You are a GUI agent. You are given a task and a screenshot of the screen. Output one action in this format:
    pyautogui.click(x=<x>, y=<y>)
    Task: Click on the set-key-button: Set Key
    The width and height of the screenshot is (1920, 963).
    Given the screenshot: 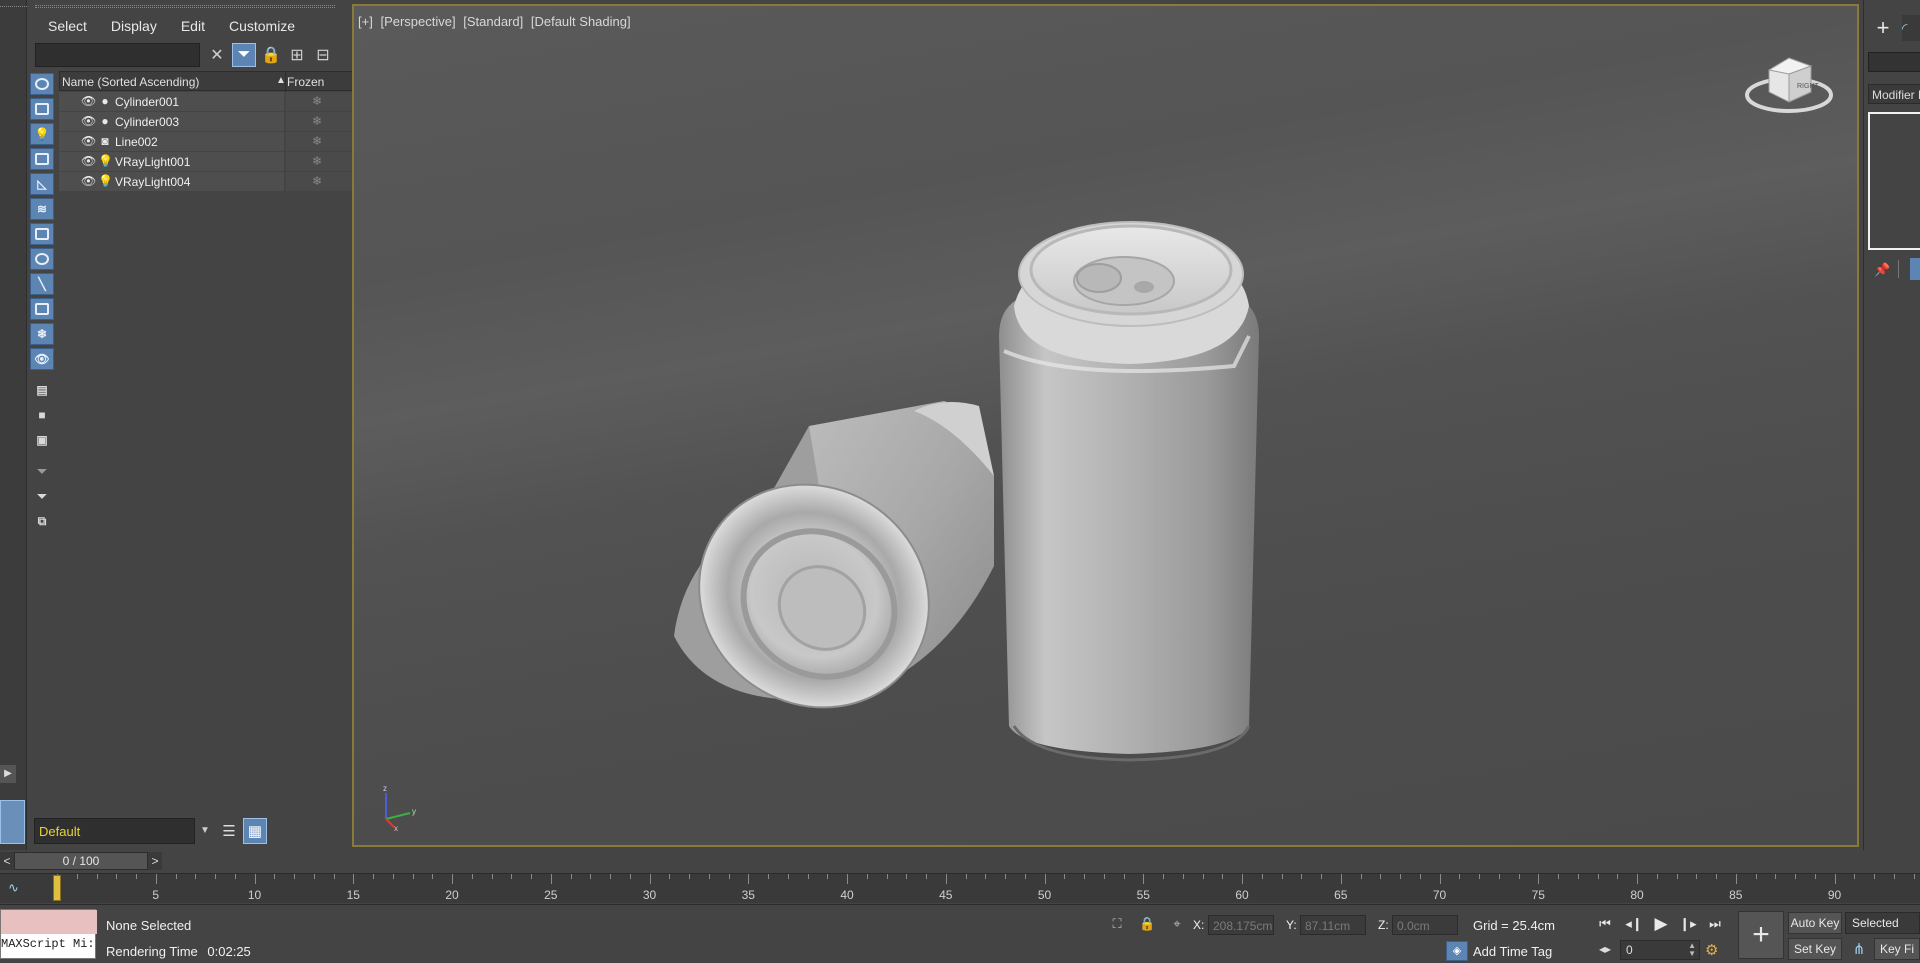 What is the action you would take?
    pyautogui.click(x=1815, y=949)
    